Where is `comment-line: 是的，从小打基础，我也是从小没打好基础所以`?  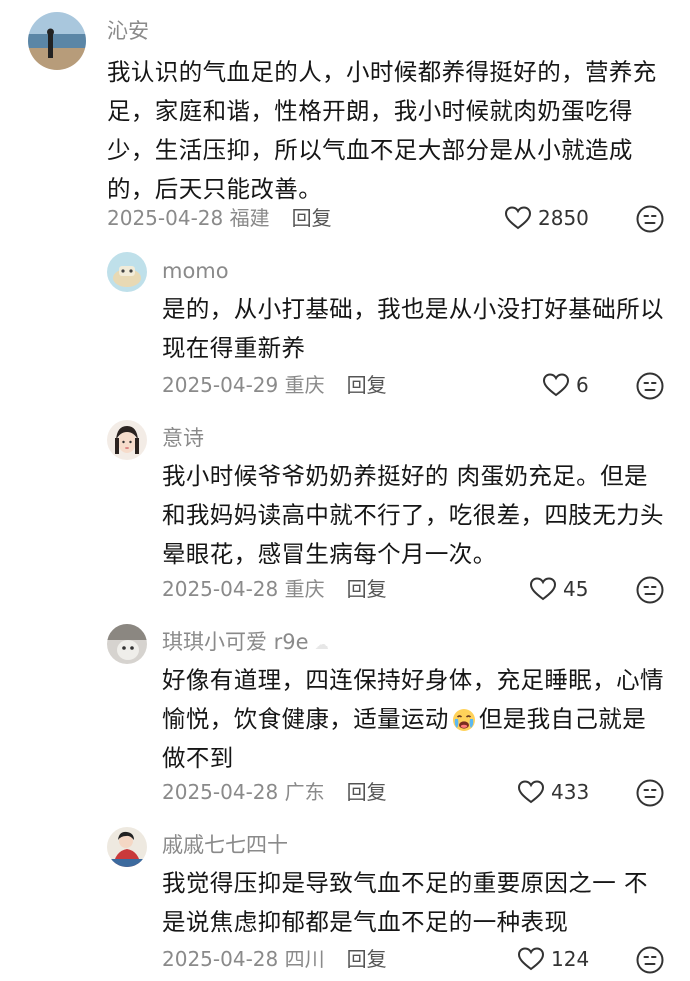 comment-line: 是的，从小打基础，我也是从小没打好基础所以 is located at coordinates (413, 309).